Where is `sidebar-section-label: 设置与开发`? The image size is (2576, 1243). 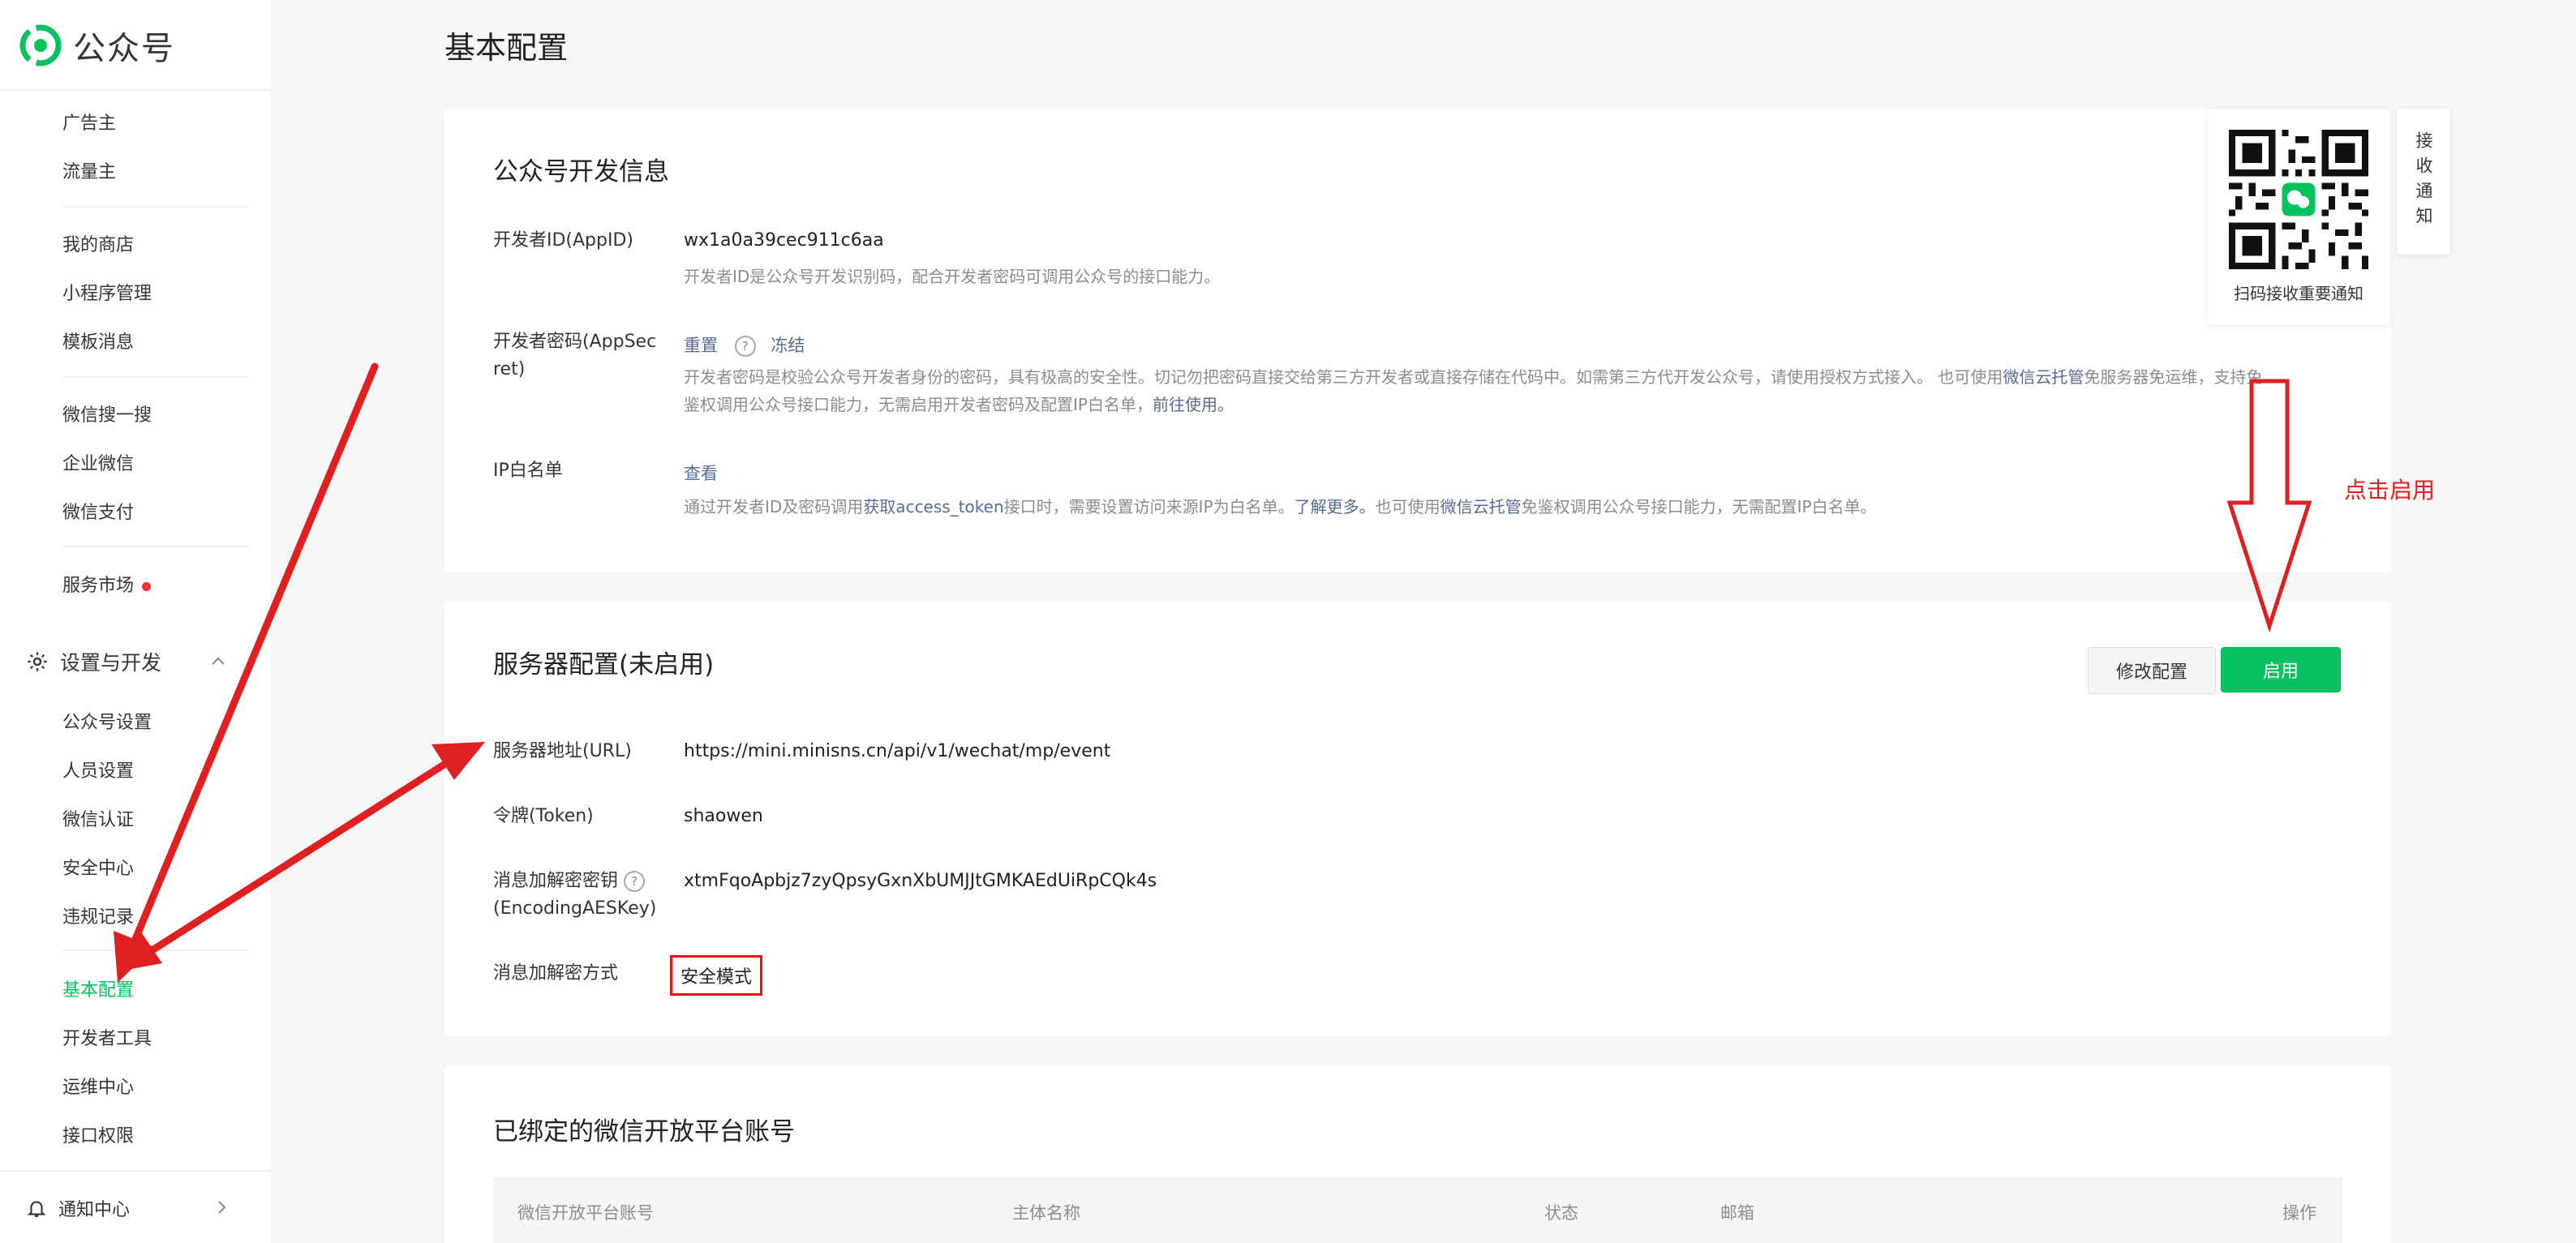 sidebar-section-label: 设置与开发 is located at coordinates (111, 663).